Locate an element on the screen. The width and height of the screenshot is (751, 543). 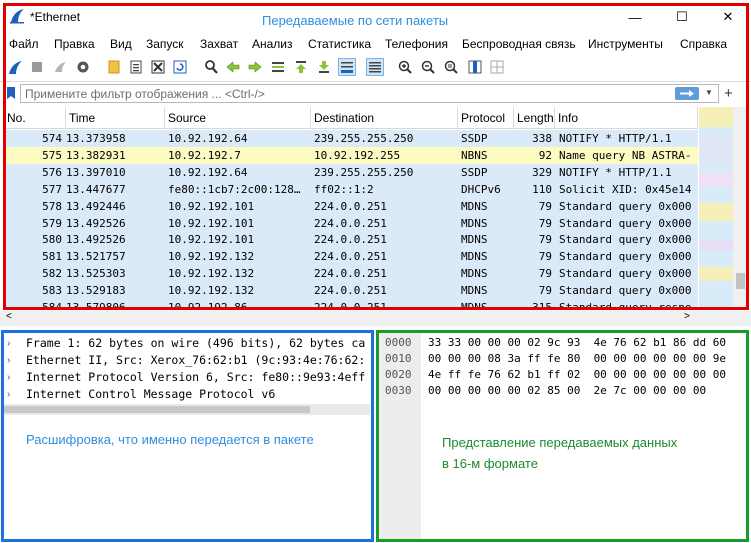
horizontal-scrollbar: < > is located at coordinates (375, 318).